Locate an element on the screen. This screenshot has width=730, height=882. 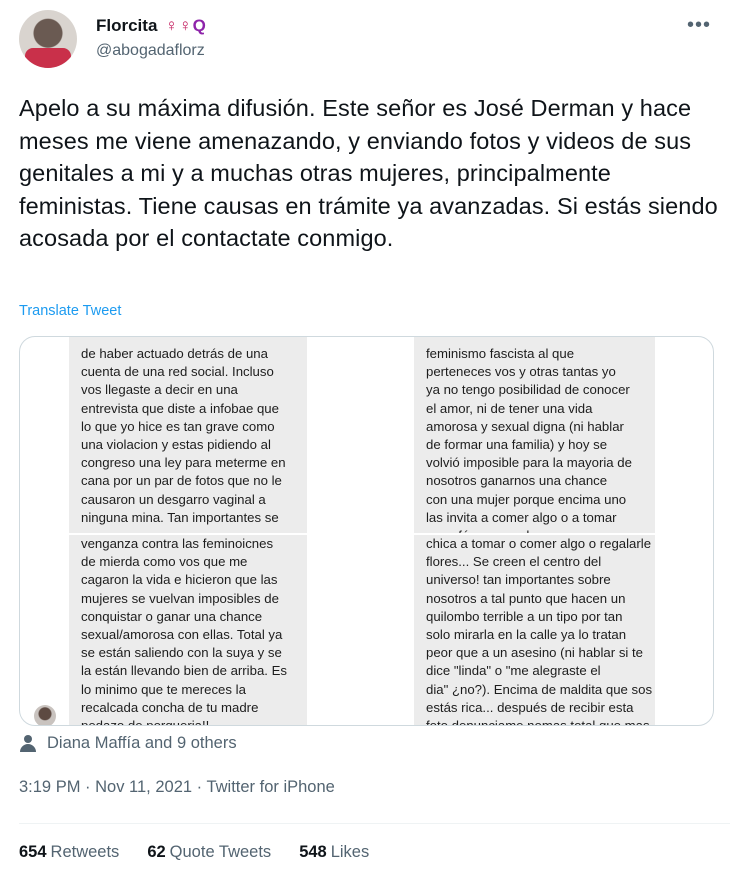
screenshot-line: estás rica... después de recibir esta is located at coordinates (530, 707).